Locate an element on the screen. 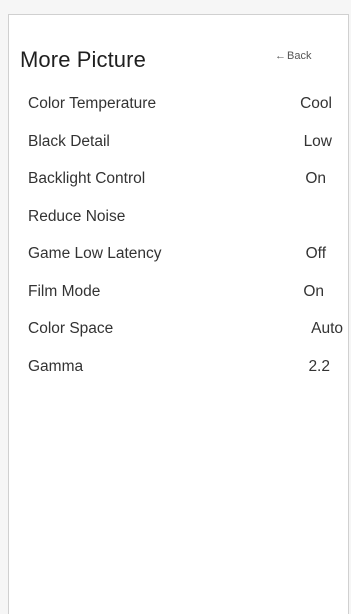 This screenshot has width=351, height=614. menu-item-value: Auto is located at coordinates (327, 328).